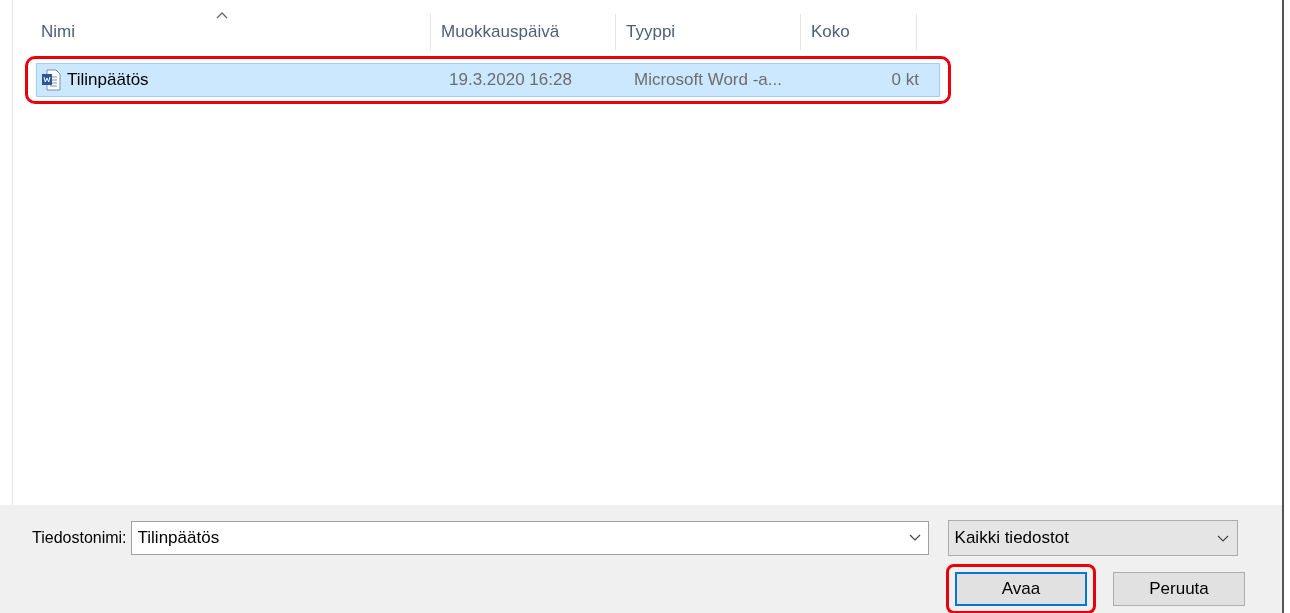 The image size is (1290, 613). What do you see at coordinates (1179, 589) in the screenshot?
I see `dialog-button: Peruuta` at bounding box center [1179, 589].